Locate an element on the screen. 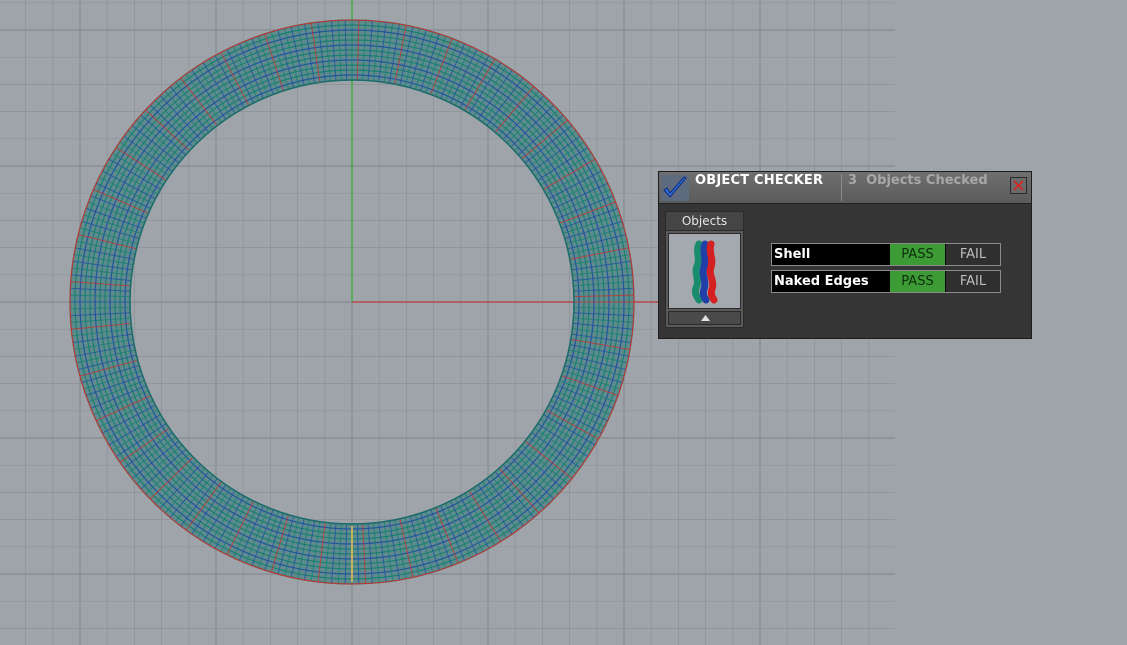  objects-header: Objects is located at coordinates (704, 221).